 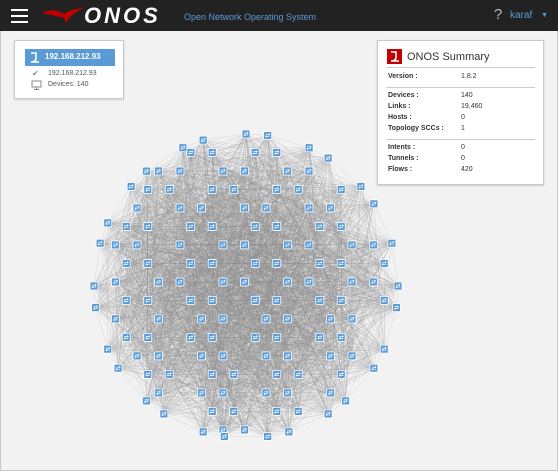 What do you see at coordinates (521, 15) in the screenshot?
I see `user-menu: karaf` at bounding box center [521, 15].